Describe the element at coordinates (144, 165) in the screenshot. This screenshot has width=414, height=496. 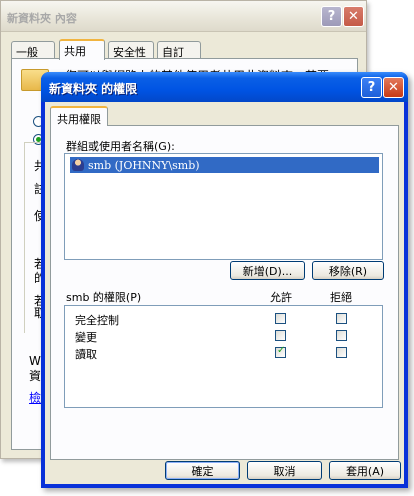
I see `user-name: smb (JOHNNY\smb)` at that location.